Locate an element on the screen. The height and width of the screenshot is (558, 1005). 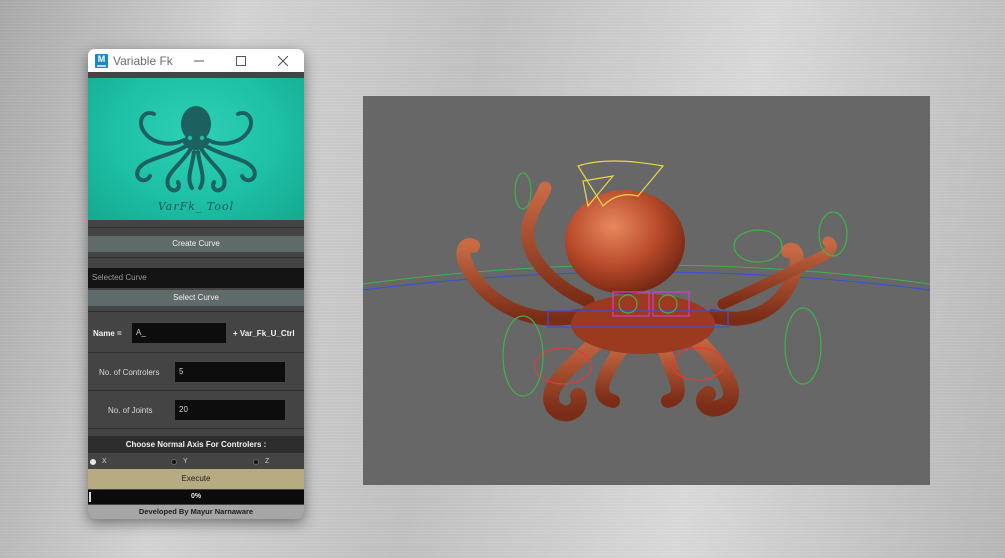
close-button is located at coordinates (283, 60).